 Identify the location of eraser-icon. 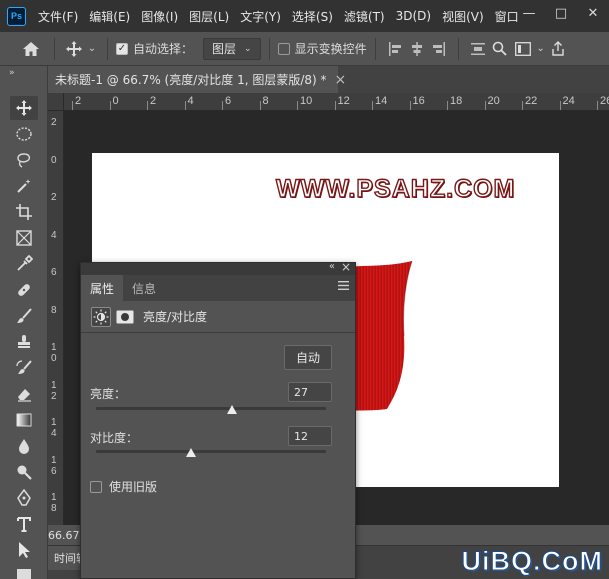
(24, 394).